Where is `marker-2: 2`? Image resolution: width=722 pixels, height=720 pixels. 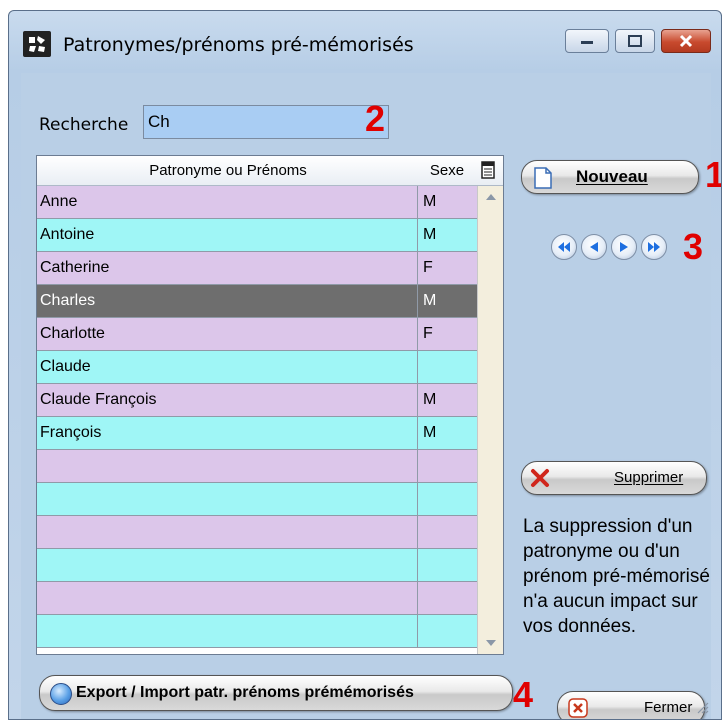
marker-2: 2 is located at coordinates (375, 118).